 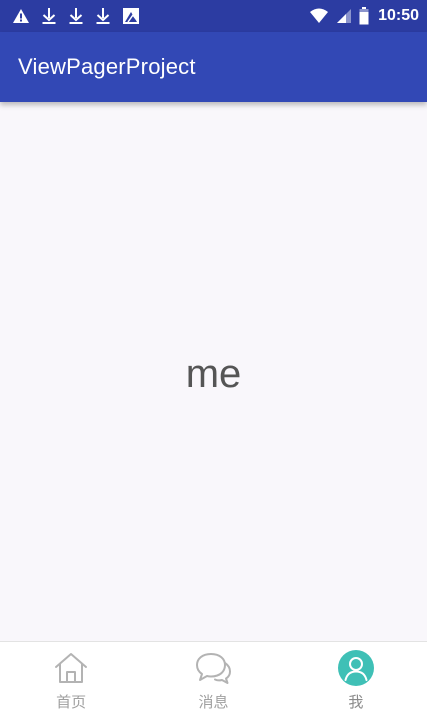 I want to click on battery-icon, so click(x=364, y=16).